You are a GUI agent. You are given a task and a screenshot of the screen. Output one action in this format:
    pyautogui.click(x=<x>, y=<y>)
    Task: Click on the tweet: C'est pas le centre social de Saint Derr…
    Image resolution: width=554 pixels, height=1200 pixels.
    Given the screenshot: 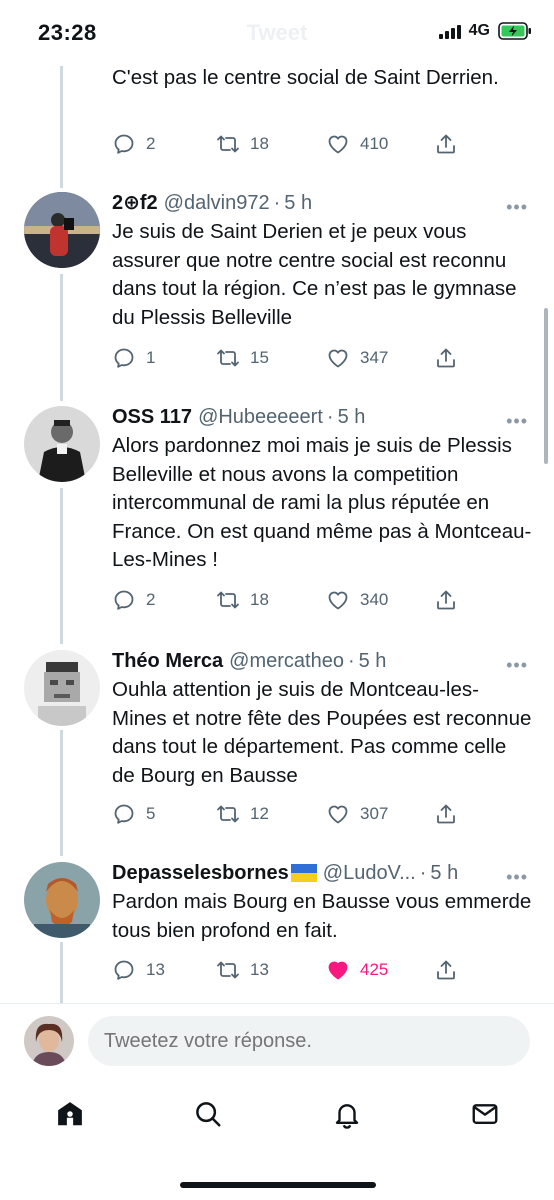 What is the action you would take?
    pyautogui.click(x=277, y=120)
    